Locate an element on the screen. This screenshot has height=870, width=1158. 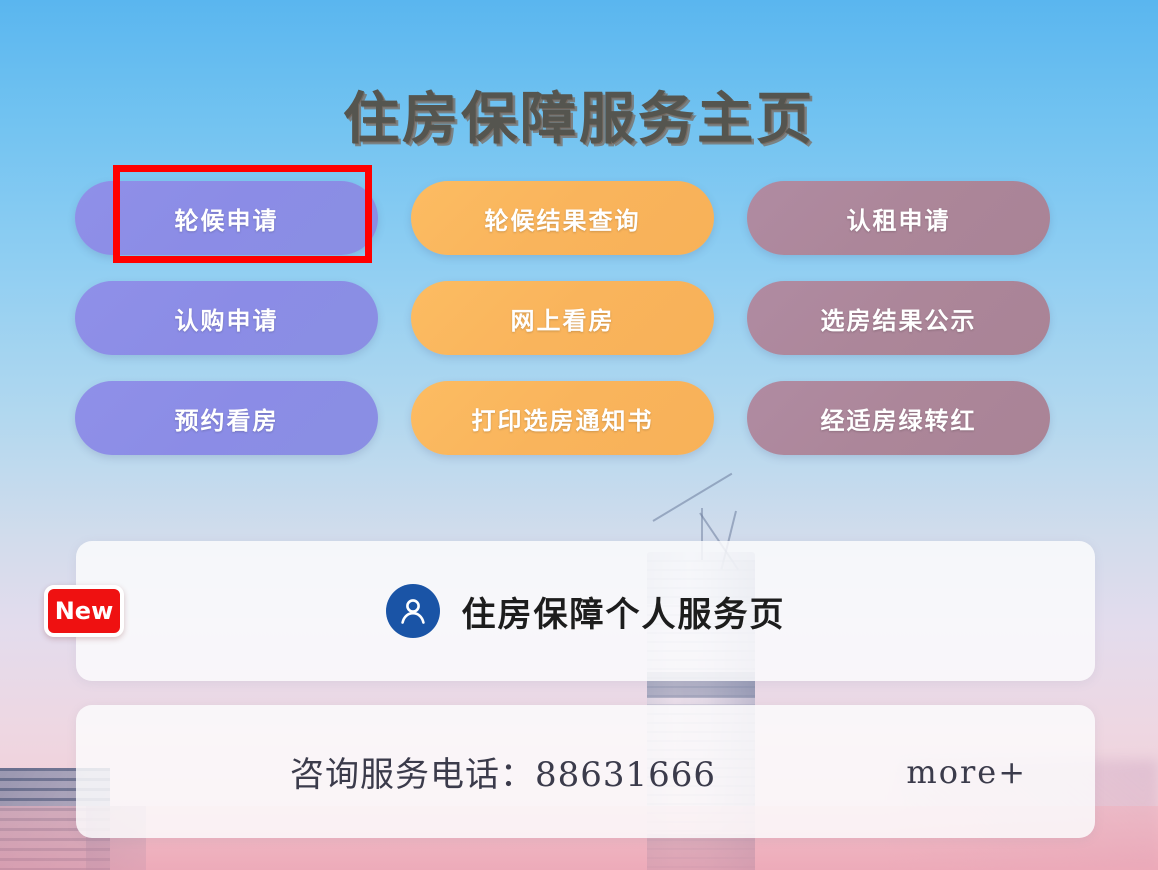
service-button-renzu-shenqing: 认租申请 is located at coordinates (898, 218).